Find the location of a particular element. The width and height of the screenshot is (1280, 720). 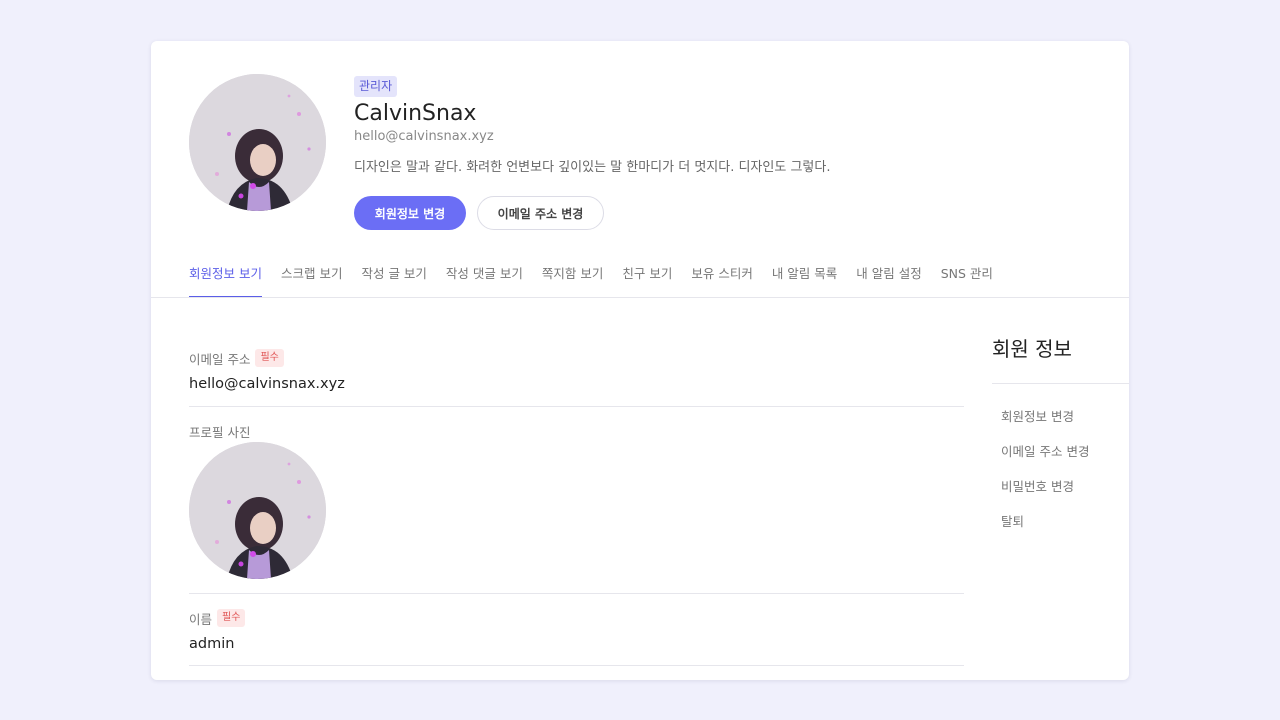

tab-stickers: 보유 스티커 is located at coordinates (721, 274).